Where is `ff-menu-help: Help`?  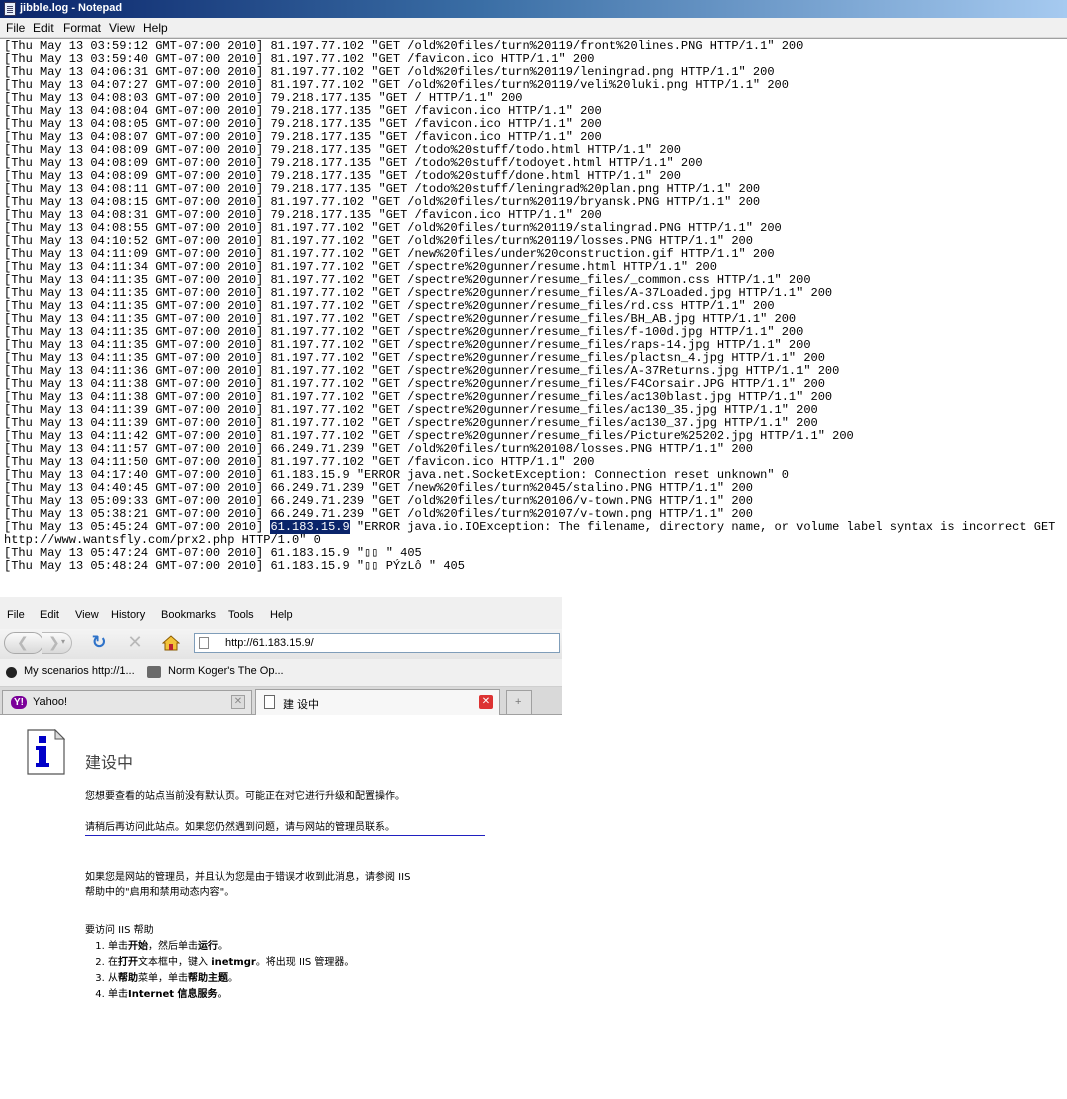
ff-menu-help: Help is located at coordinates (281, 615).